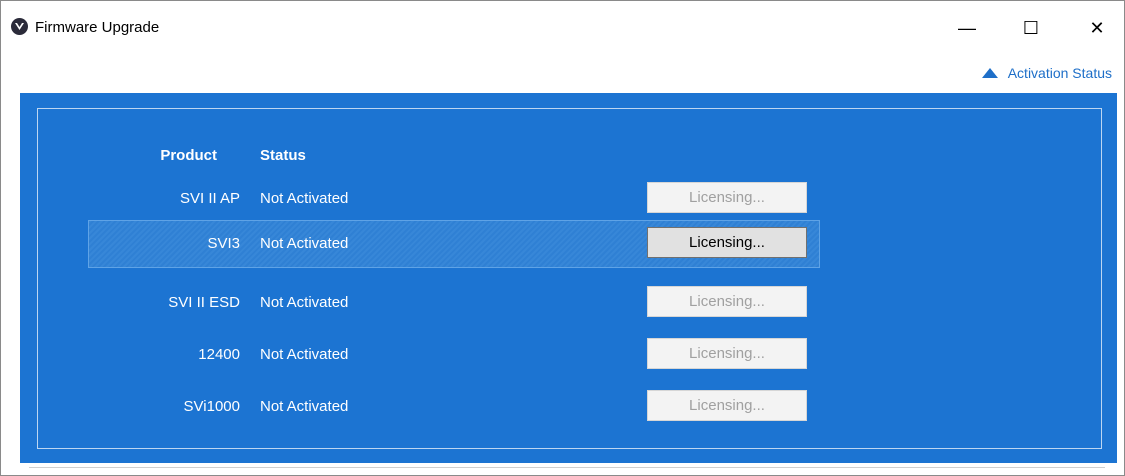  I want to click on close-icon: ✕, so click(1097, 27).